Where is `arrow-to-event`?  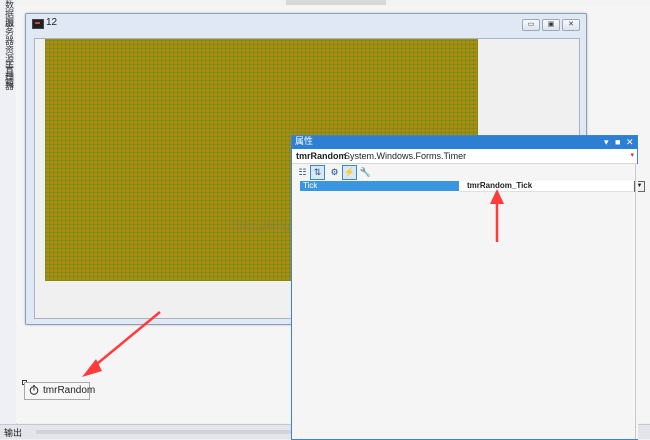 arrow-to-event is located at coordinates (497, 215).